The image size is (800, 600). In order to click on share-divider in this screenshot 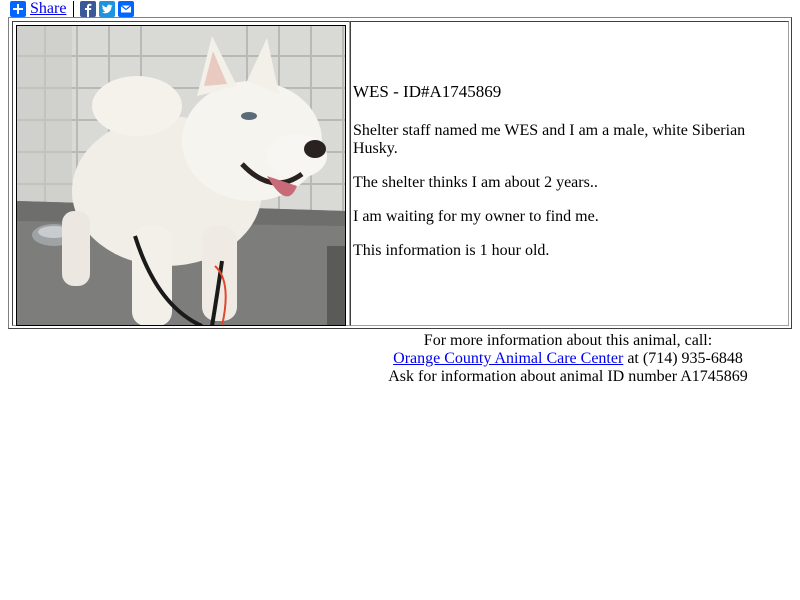, I will do `click(74, 9)`.